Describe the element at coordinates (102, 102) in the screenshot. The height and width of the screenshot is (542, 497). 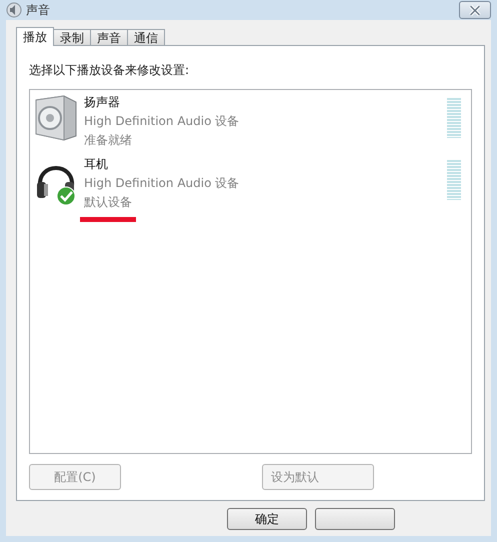
I see `device-name: 扬声器` at that location.